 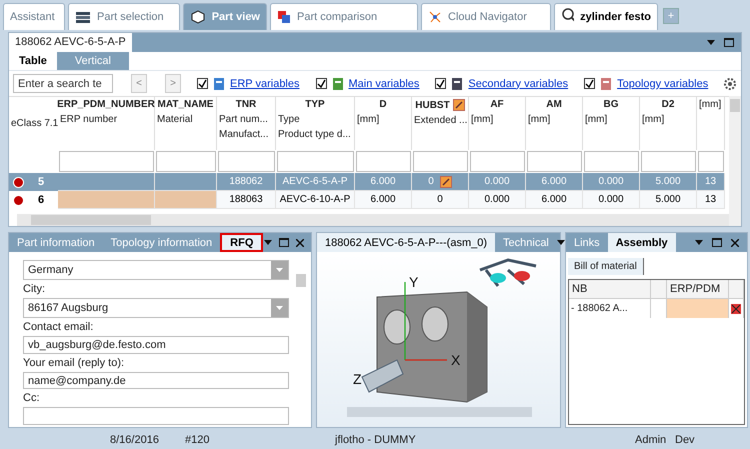 What do you see at coordinates (736, 309) in the screenshot?
I see `delete-icon` at bounding box center [736, 309].